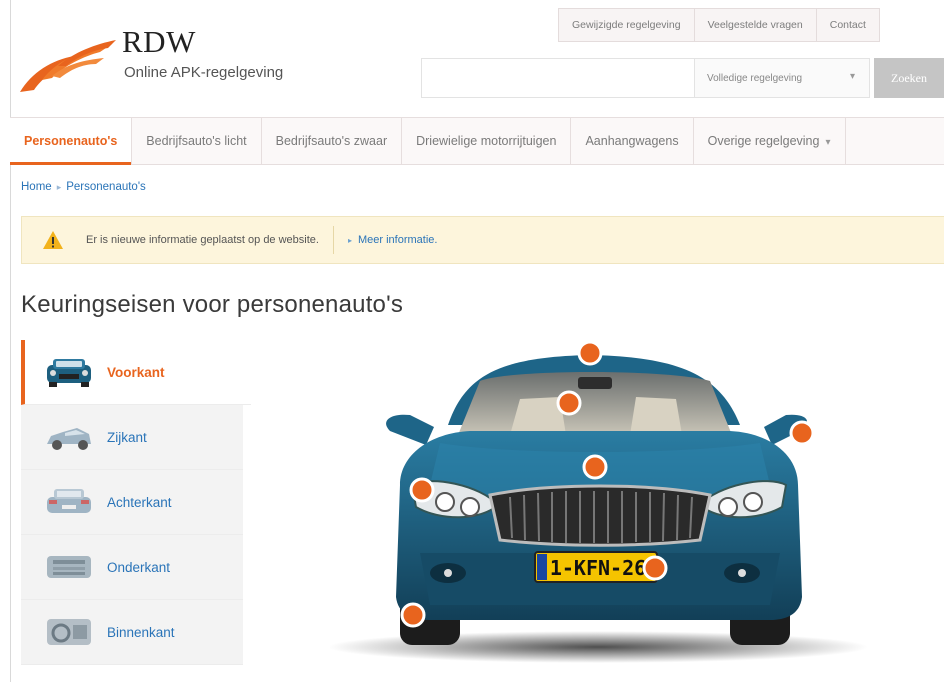 The height and width of the screenshot is (682, 944). Describe the element at coordinates (627, 25) in the screenshot. I see `link-gewijzigde-regelgeving: Gewijzigde regelgeving` at that location.